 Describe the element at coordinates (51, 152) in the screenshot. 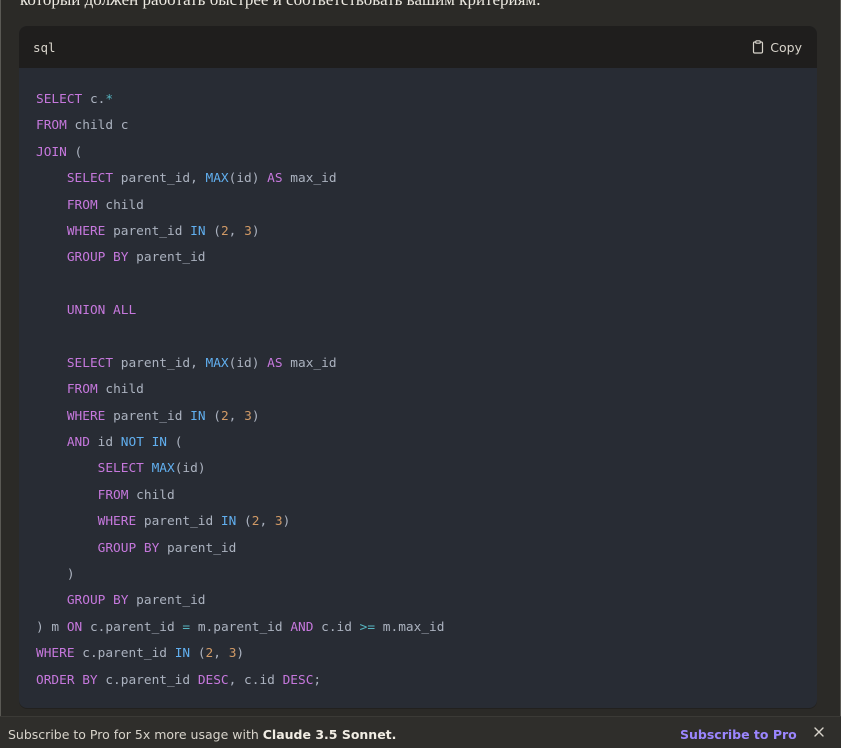

I see `code-token-kw: JOIN` at that location.